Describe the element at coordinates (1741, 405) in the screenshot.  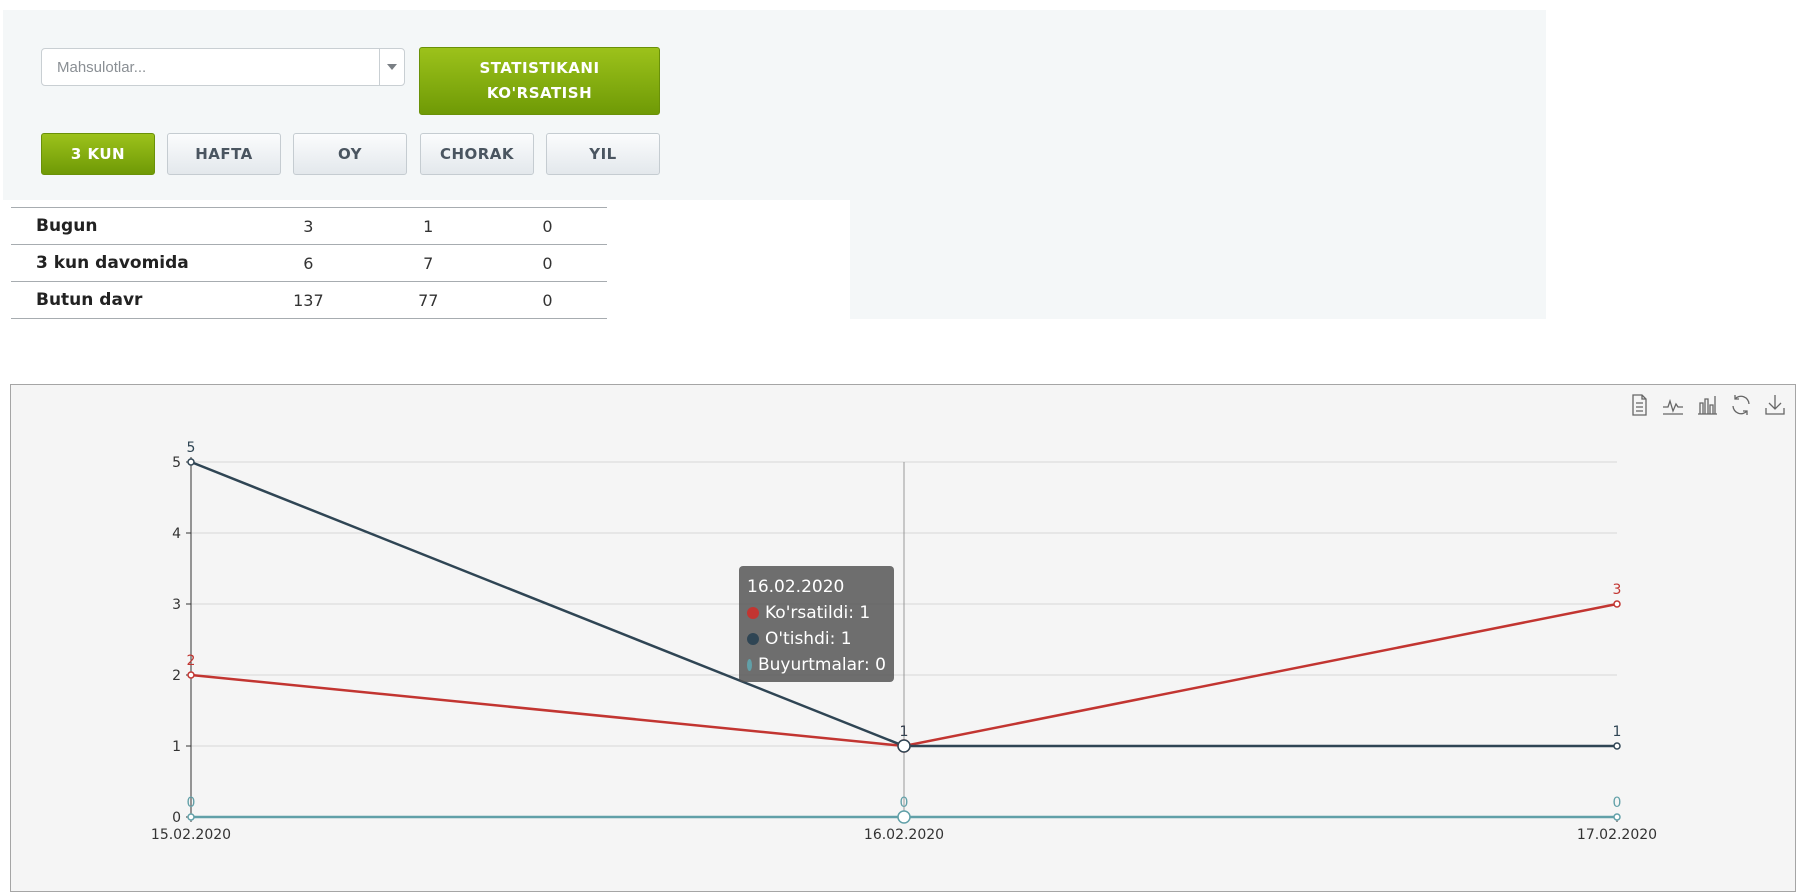
I see `restore-icon` at that location.